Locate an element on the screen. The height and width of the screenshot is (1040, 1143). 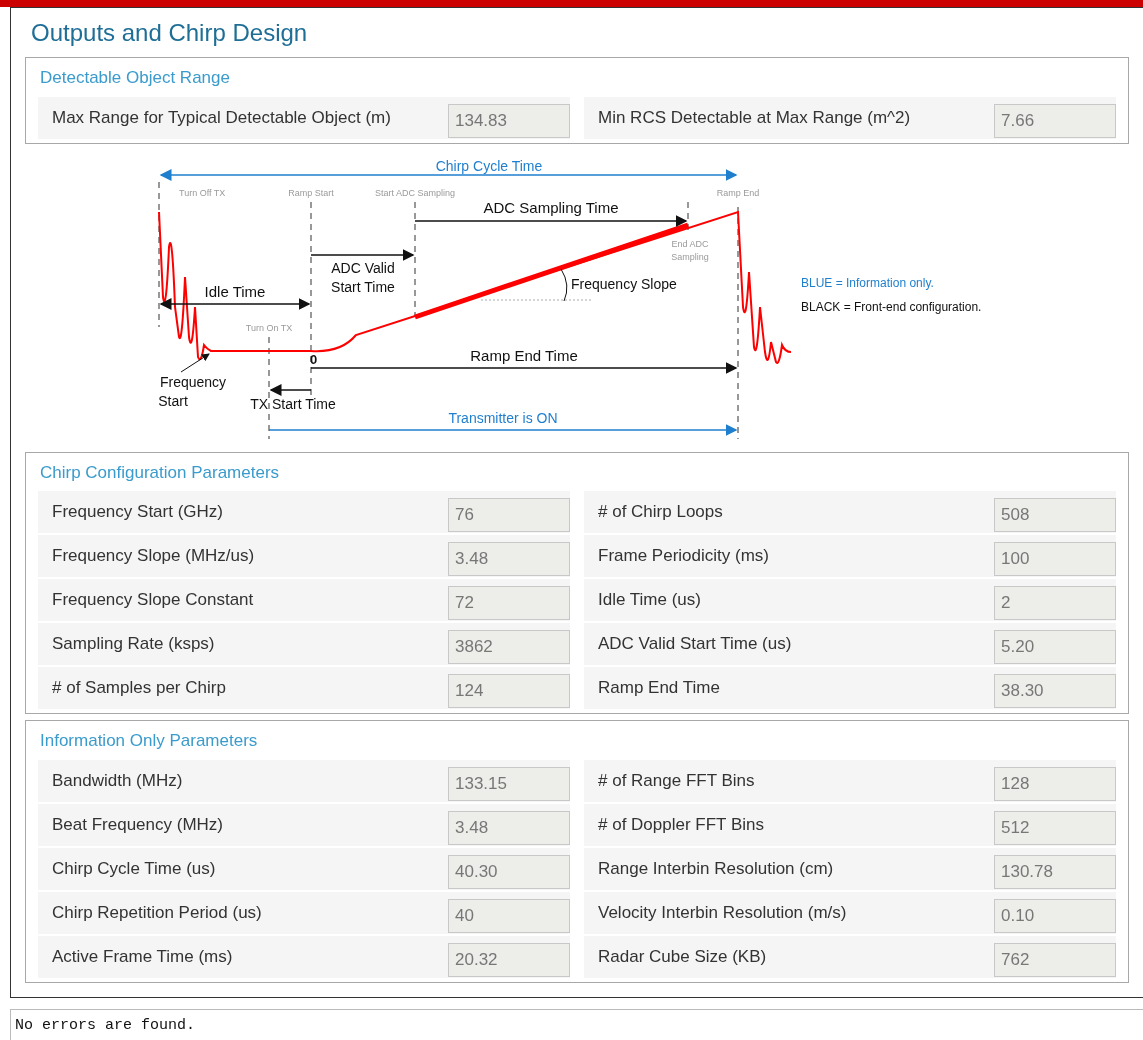
parameter-field: 5.20 is located at coordinates (1055, 647).